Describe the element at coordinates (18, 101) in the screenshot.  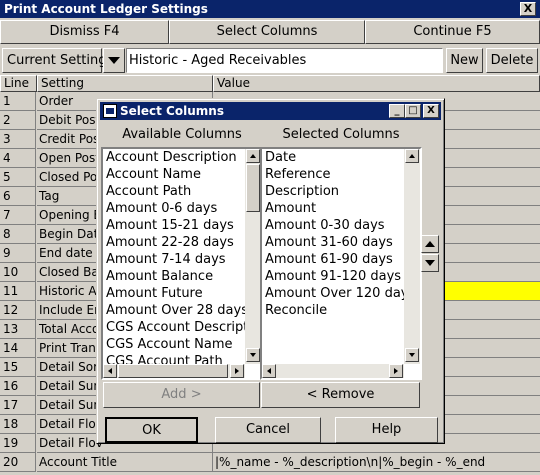
I see `row-number: 1` at that location.